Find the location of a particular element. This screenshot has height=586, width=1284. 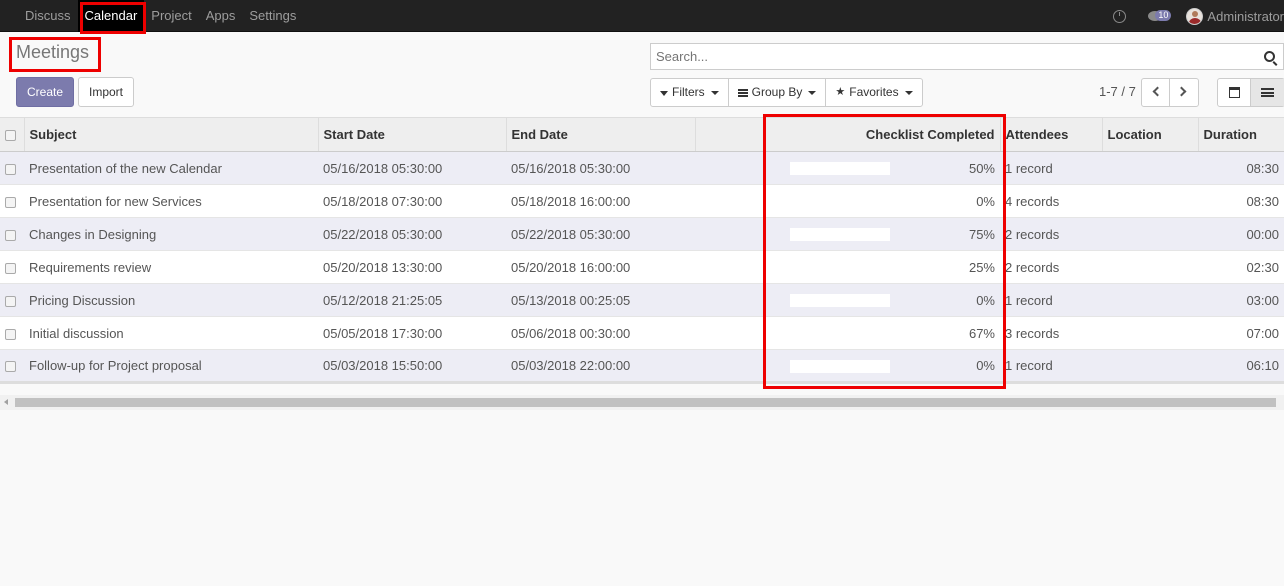

pager-next-button is located at coordinates (1184, 92).